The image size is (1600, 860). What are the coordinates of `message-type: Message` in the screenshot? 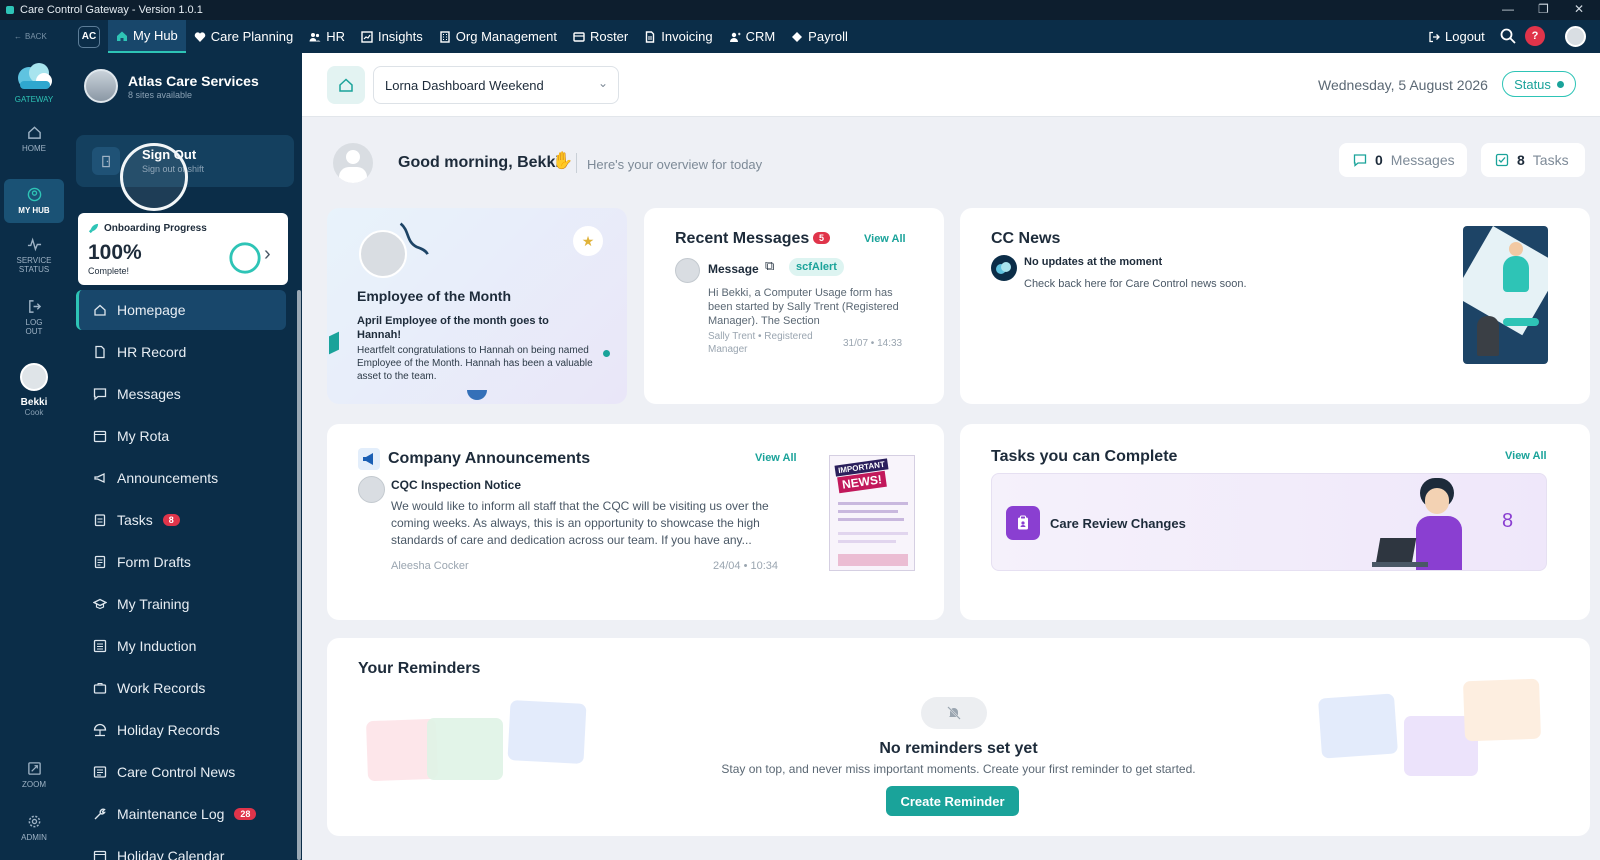 It's located at (733, 269).